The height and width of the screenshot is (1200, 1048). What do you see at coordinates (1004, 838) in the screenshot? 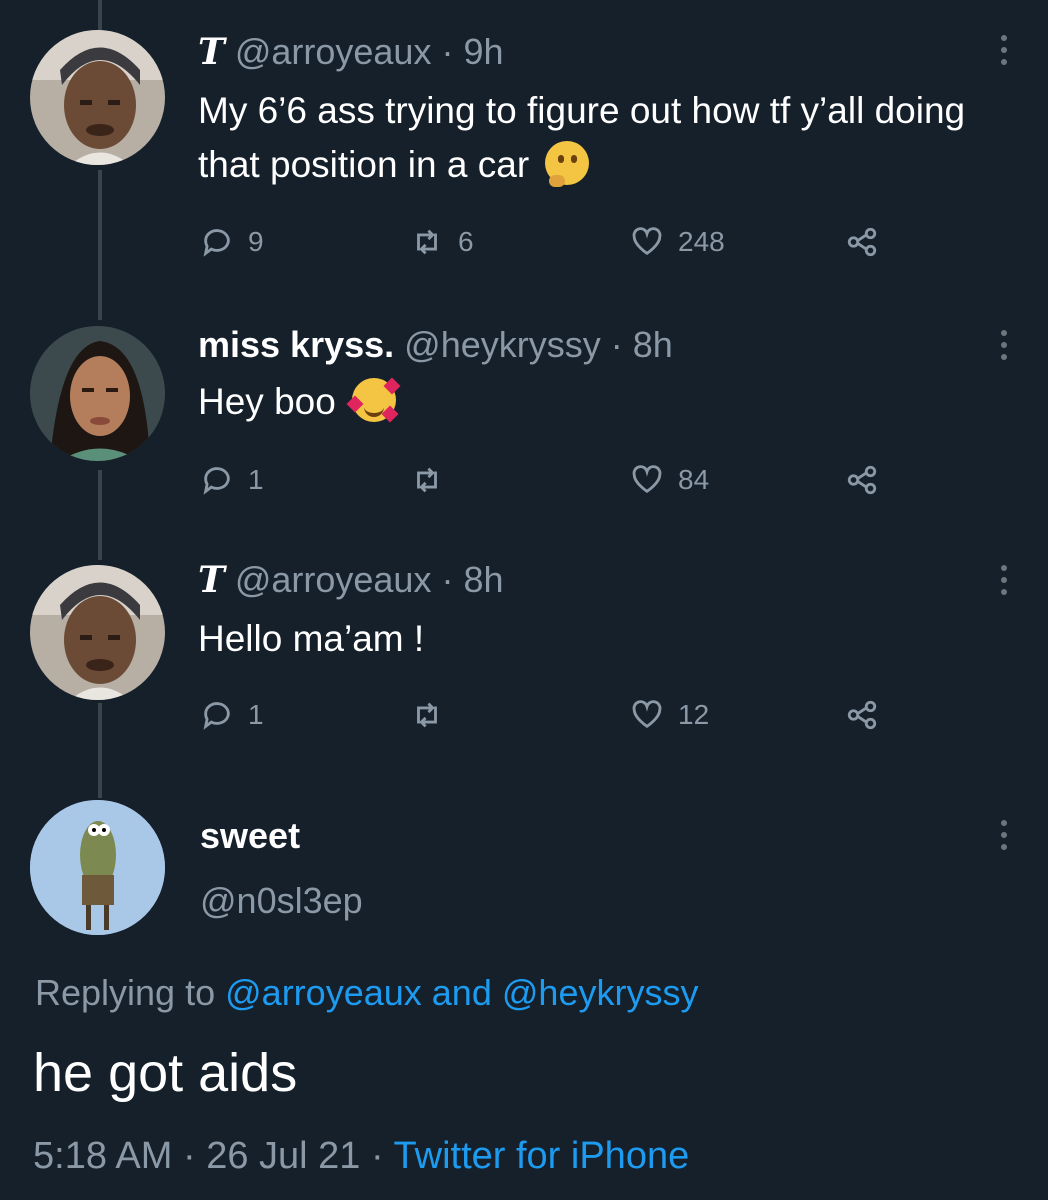
I see `more-options-icon` at bounding box center [1004, 838].